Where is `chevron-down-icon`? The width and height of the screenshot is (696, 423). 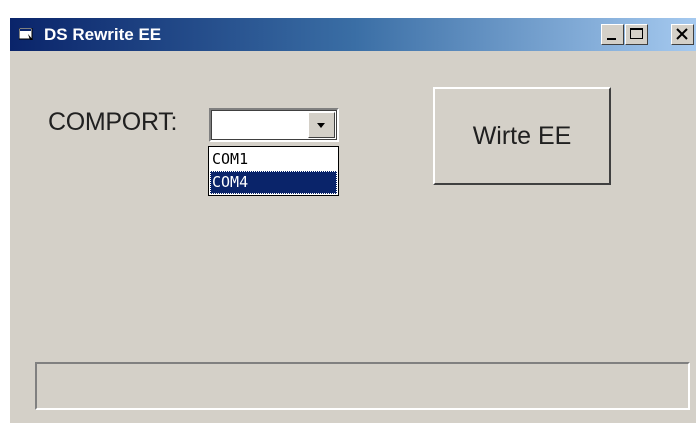
chevron-down-icon is located at coordinates (321, 125).